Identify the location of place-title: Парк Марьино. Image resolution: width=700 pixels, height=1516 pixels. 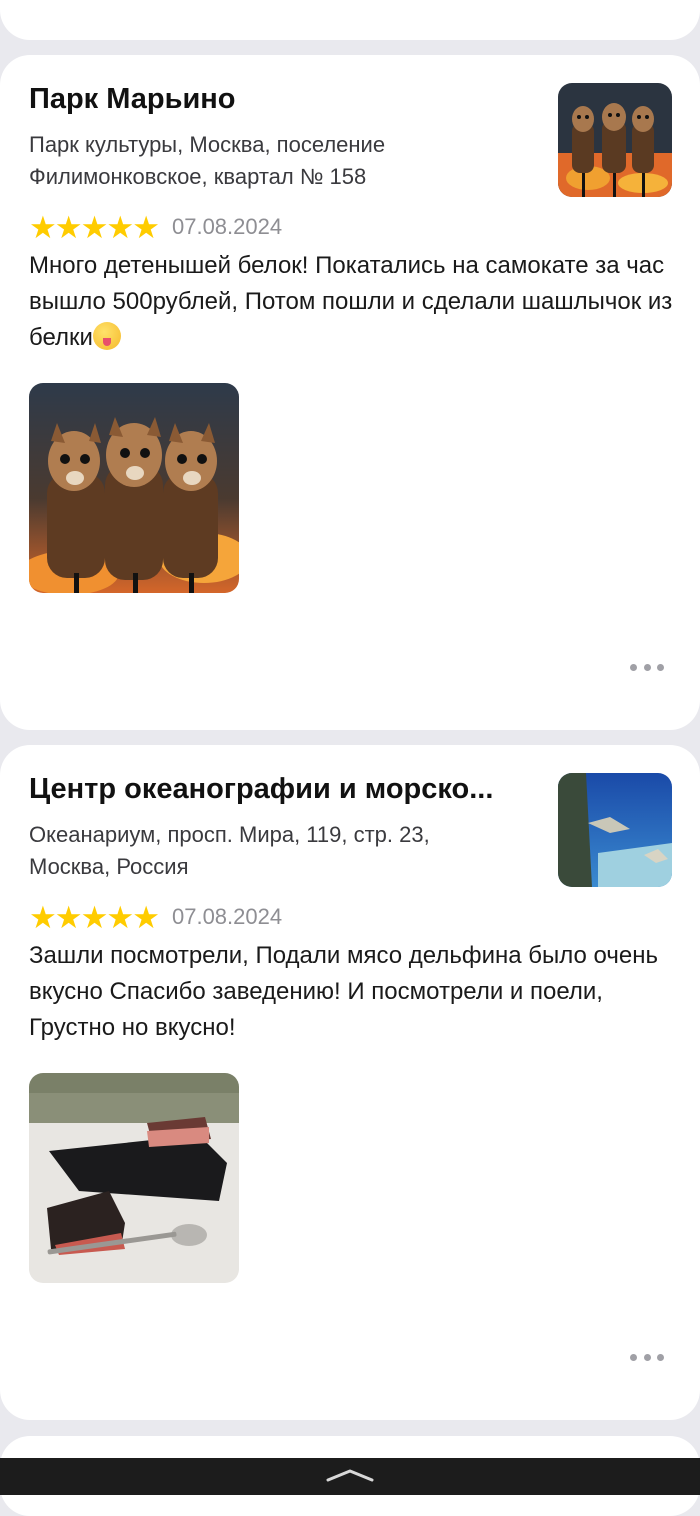
(281, 99).